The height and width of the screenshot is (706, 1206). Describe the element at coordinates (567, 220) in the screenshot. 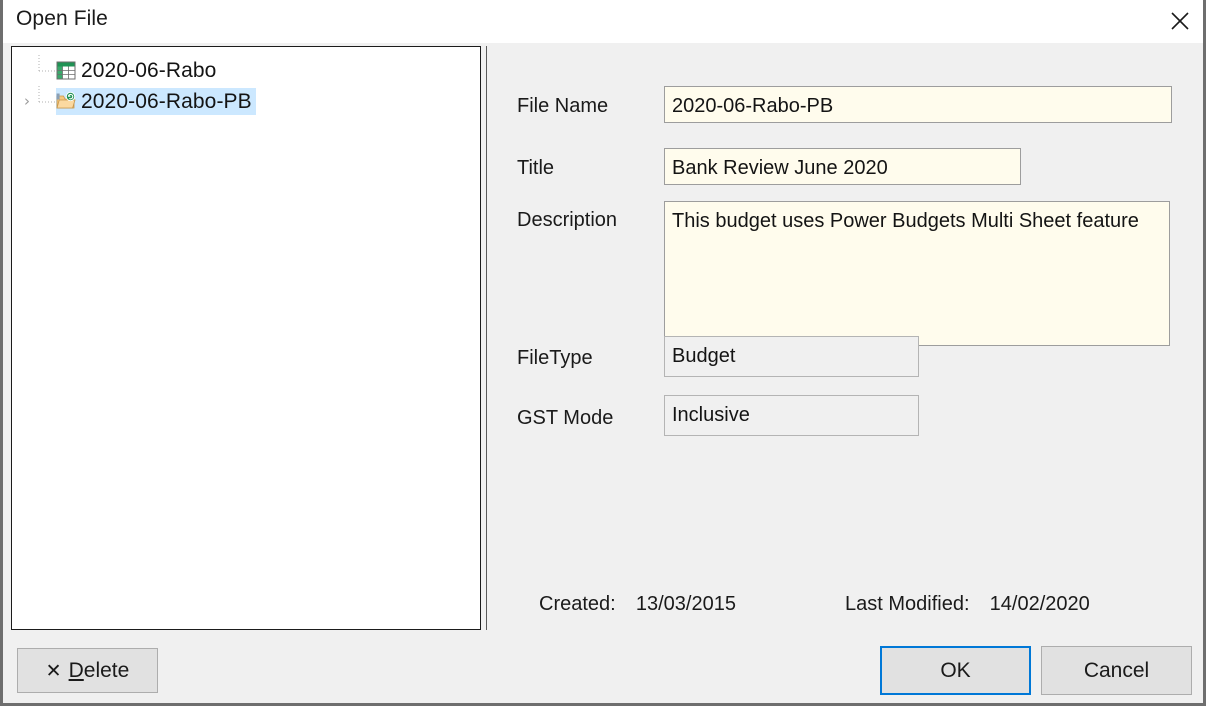

I see `description-label: Description` at that location.